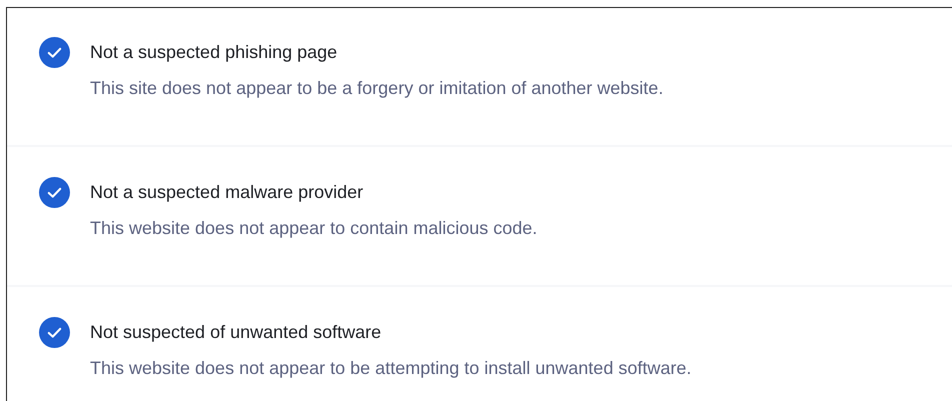 Image resolution: width=952 pixels, height=401 pixels. I want to click on check-title: Not a suspected phishing page, so click(214, 52).